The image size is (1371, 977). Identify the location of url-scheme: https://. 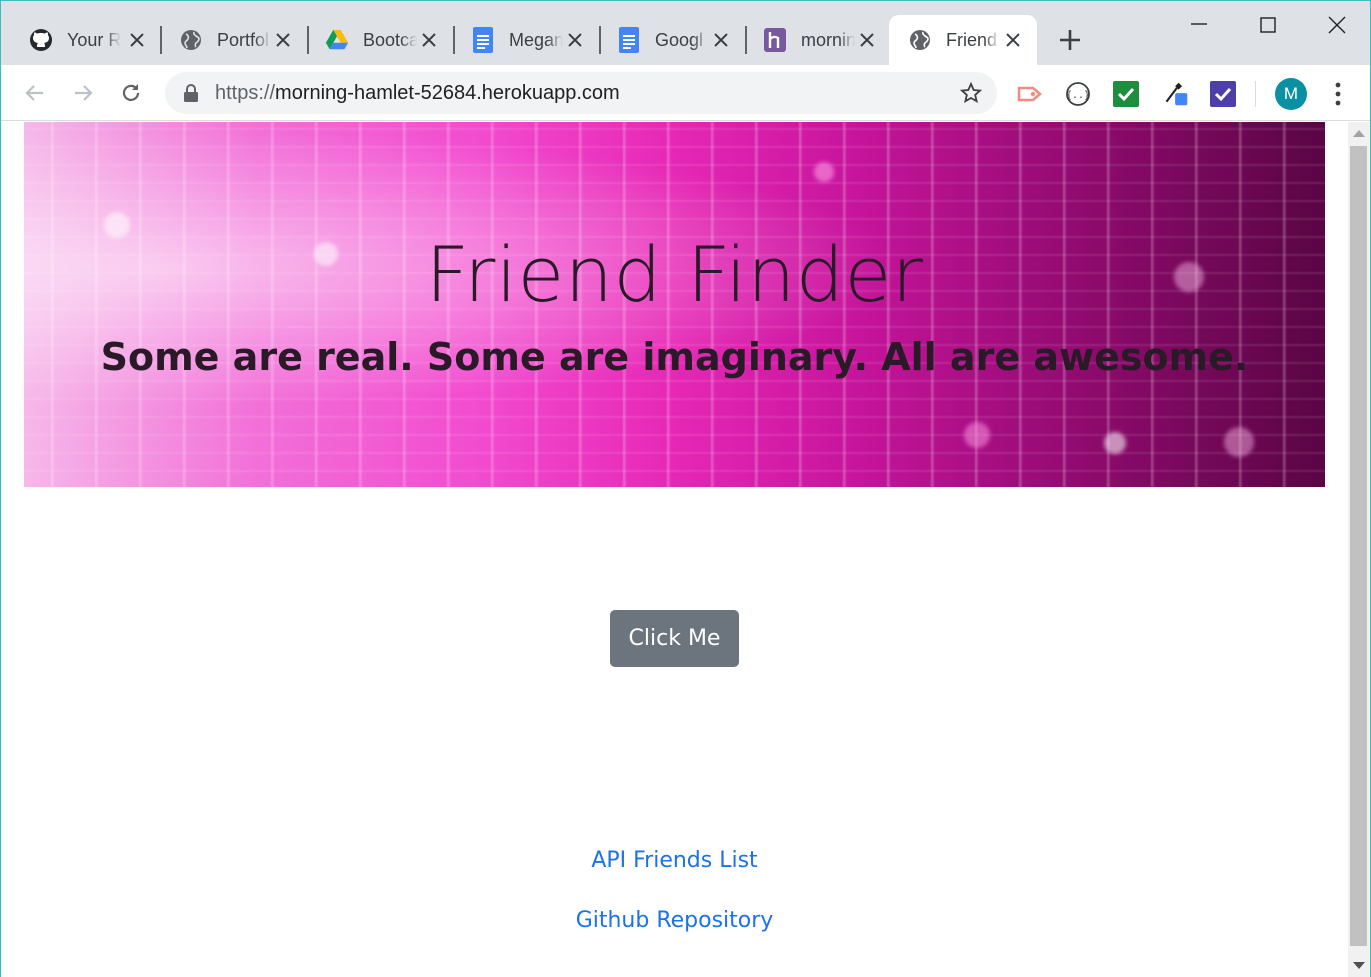
(245, 93).